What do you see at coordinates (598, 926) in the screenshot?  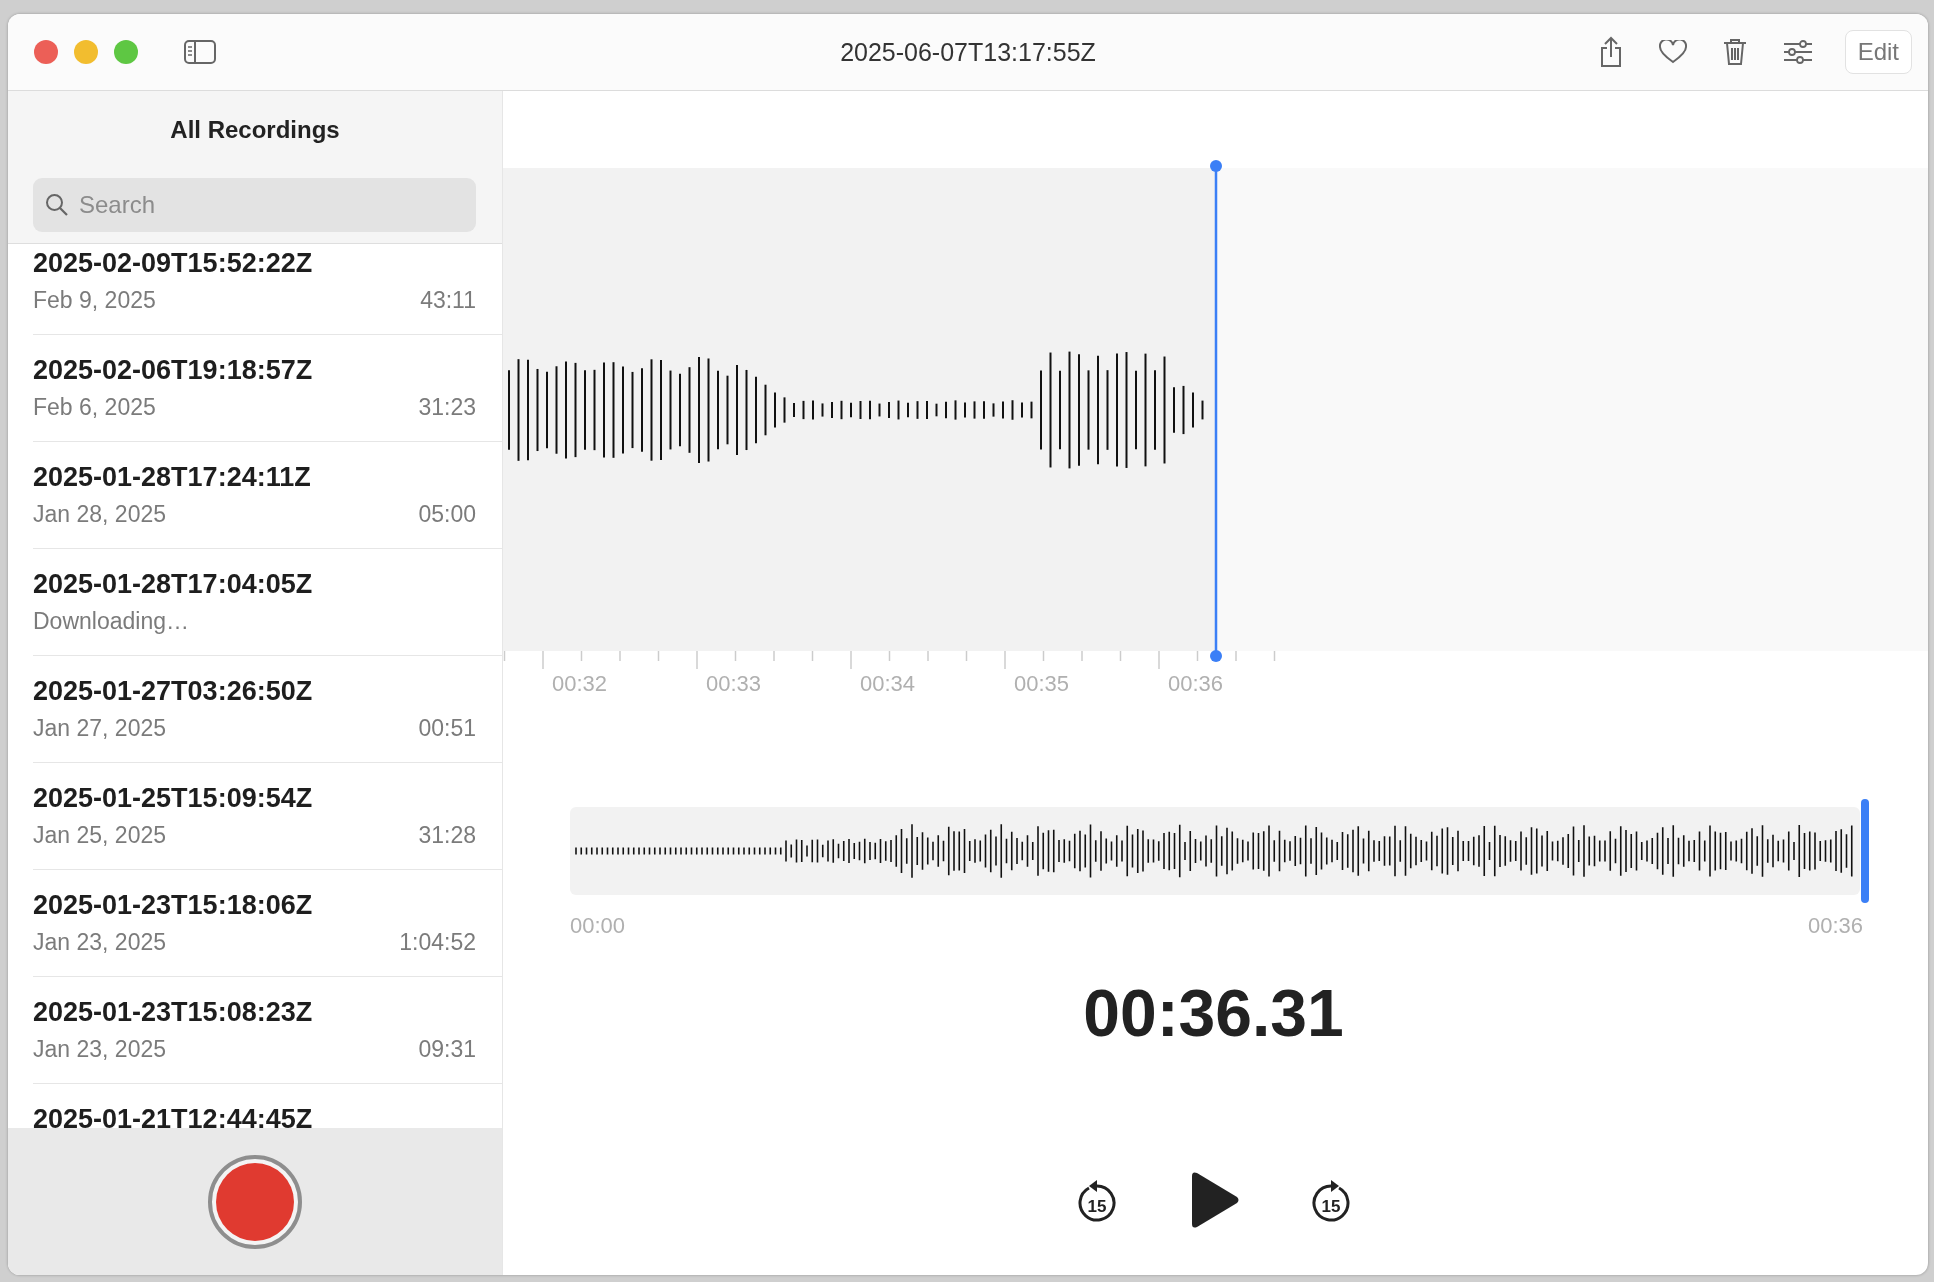 I see `start-time: 00:00` at bounding box center [598, 926].